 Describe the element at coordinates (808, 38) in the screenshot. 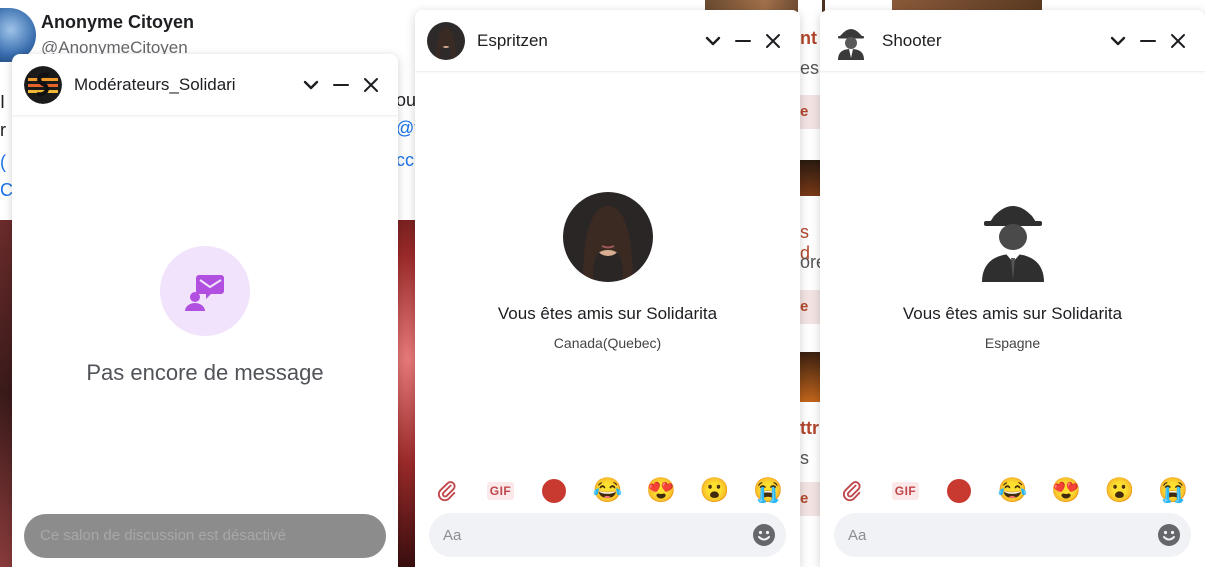

I see `background-fragment: nt` at that location.